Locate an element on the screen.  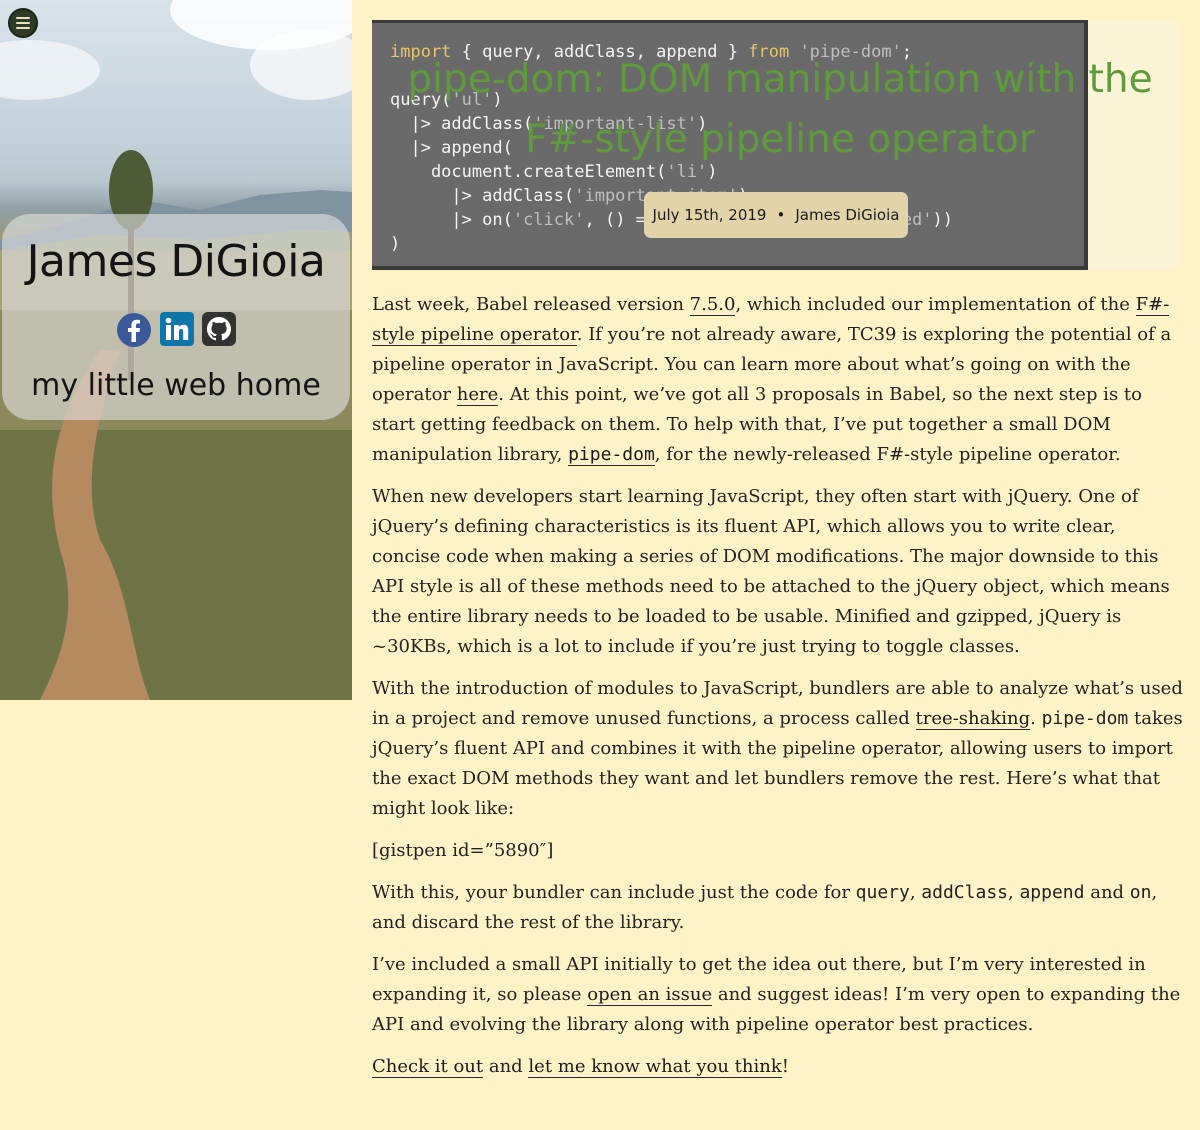
babel-release-link: 7.5.0 is located at coordinates (712, 305).